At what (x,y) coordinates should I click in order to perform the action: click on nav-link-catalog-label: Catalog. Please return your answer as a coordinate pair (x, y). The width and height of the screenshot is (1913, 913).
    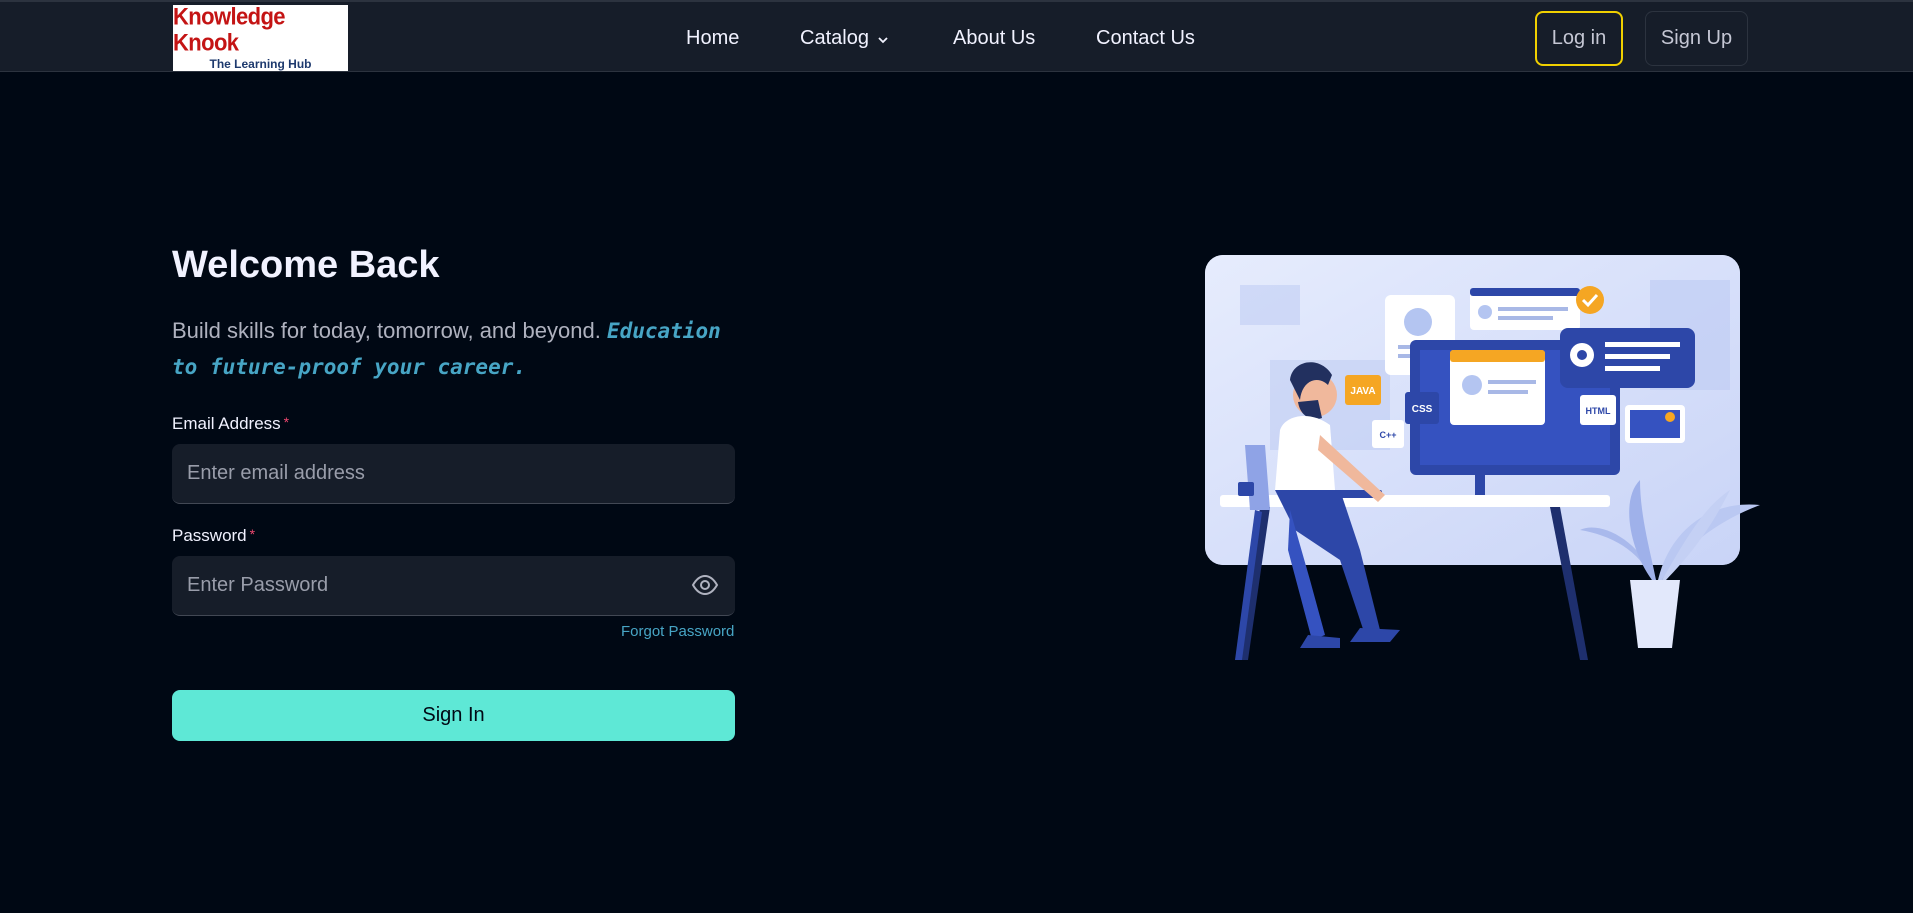
    Looking at the image, I should click on (834, 38).